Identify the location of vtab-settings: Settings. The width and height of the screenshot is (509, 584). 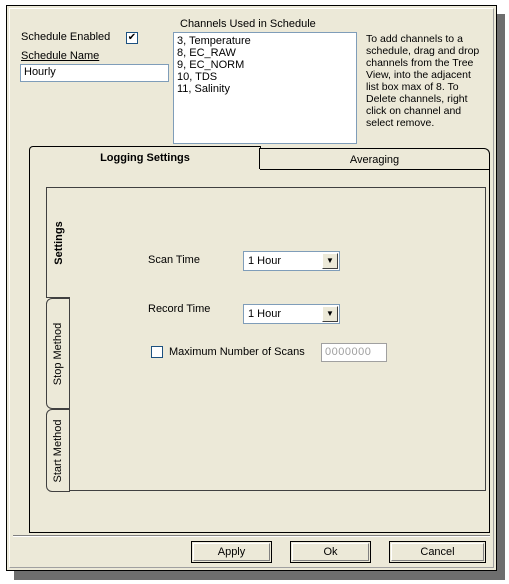
(58, 242).